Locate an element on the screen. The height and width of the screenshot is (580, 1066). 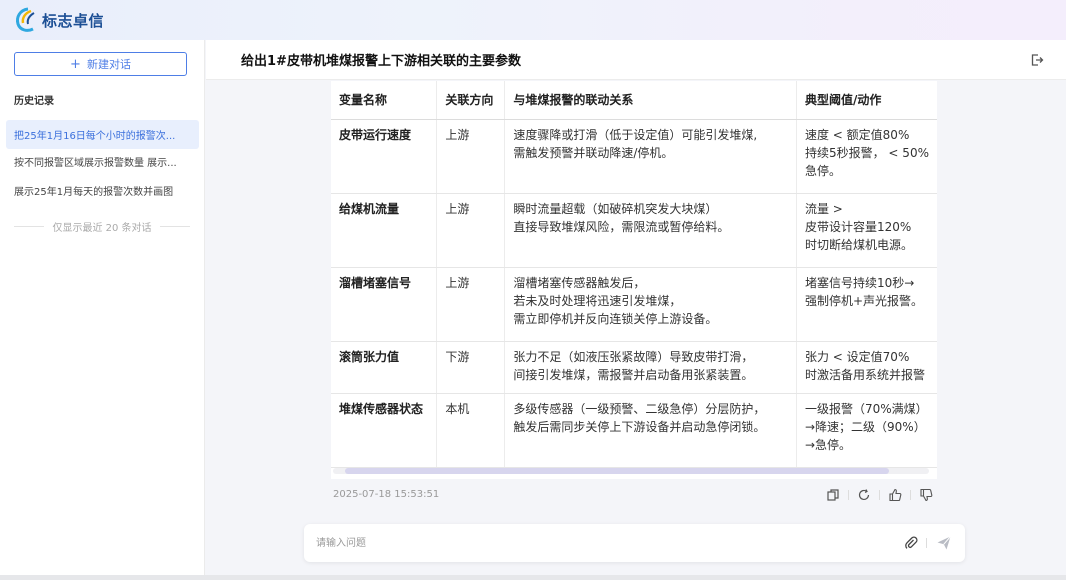
send-icon is located at coordinates (944, 543).